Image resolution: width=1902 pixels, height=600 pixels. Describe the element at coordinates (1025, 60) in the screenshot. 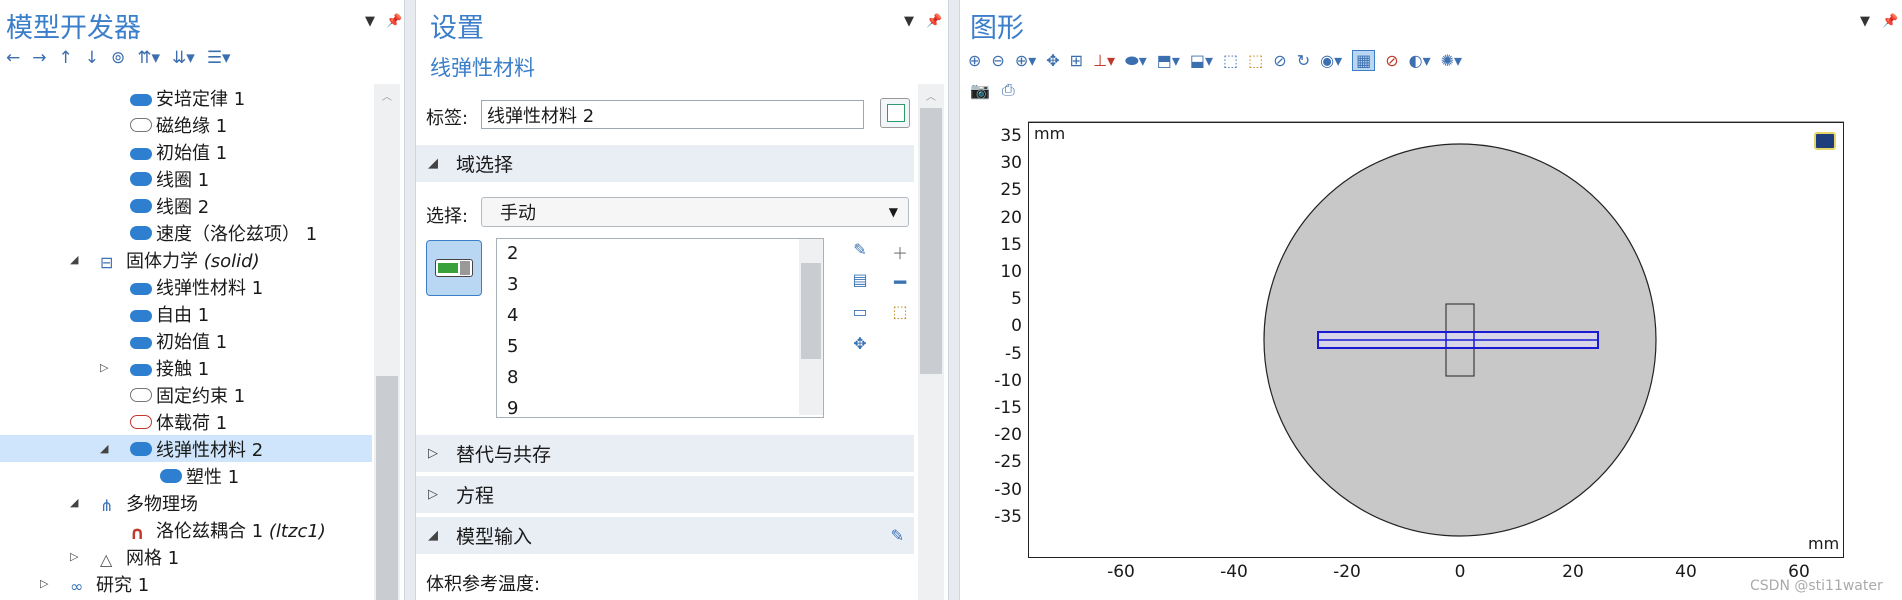

I see `zoom-box-icon: ⊕▾` at that location.